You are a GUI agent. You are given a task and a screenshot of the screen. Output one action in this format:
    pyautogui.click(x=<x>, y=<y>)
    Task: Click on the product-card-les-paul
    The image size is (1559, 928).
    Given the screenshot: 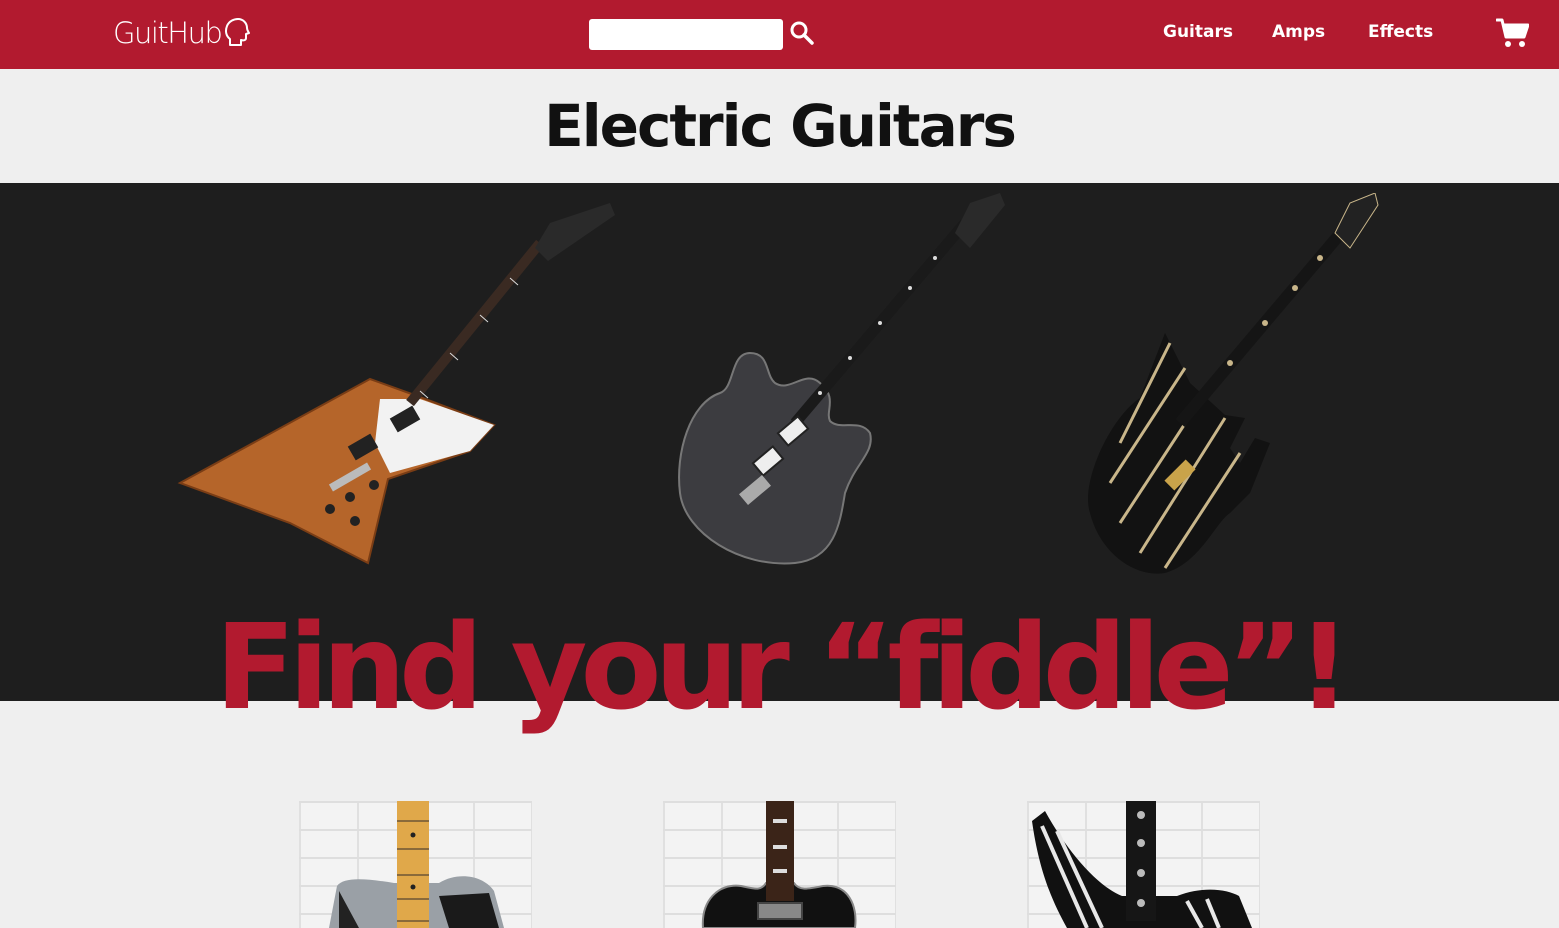 What is the action you would take?
    pyautogui.click(x=779, y=864)
    